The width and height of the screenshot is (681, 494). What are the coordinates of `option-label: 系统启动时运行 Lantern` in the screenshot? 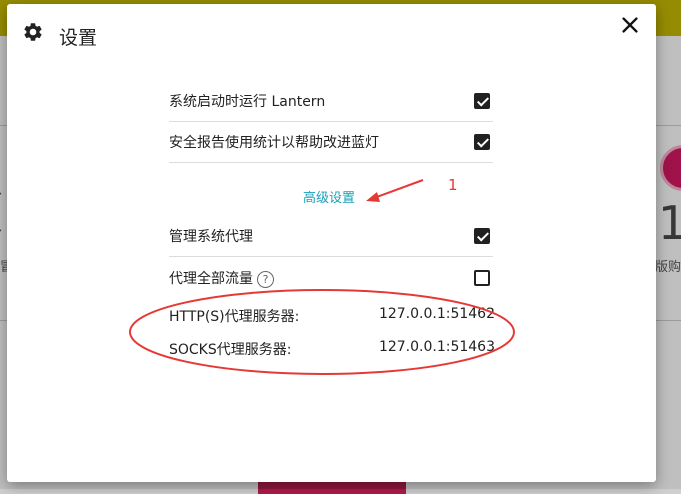 It's located at (247, 102).